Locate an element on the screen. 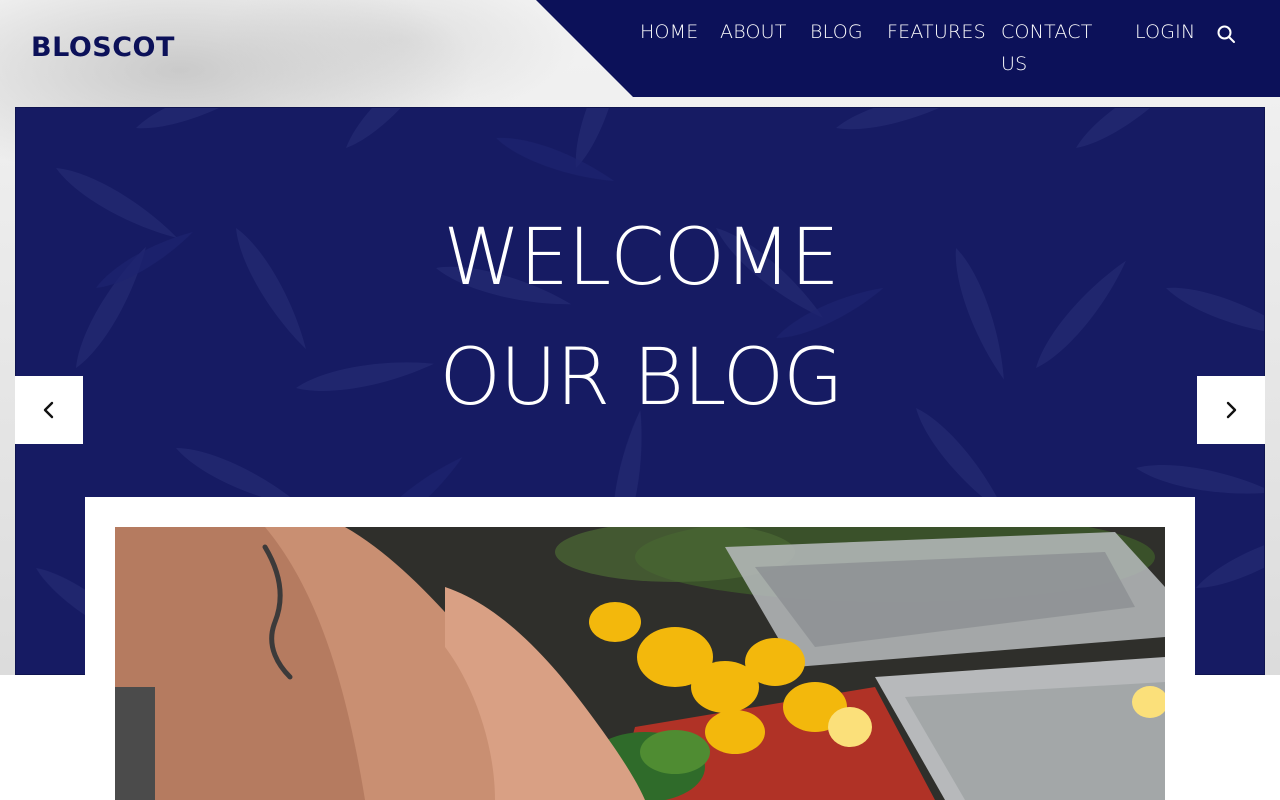 The height and width of the screenshot is (800, 1280). nav-features: FEATURES is located at coordinates (936, 32).